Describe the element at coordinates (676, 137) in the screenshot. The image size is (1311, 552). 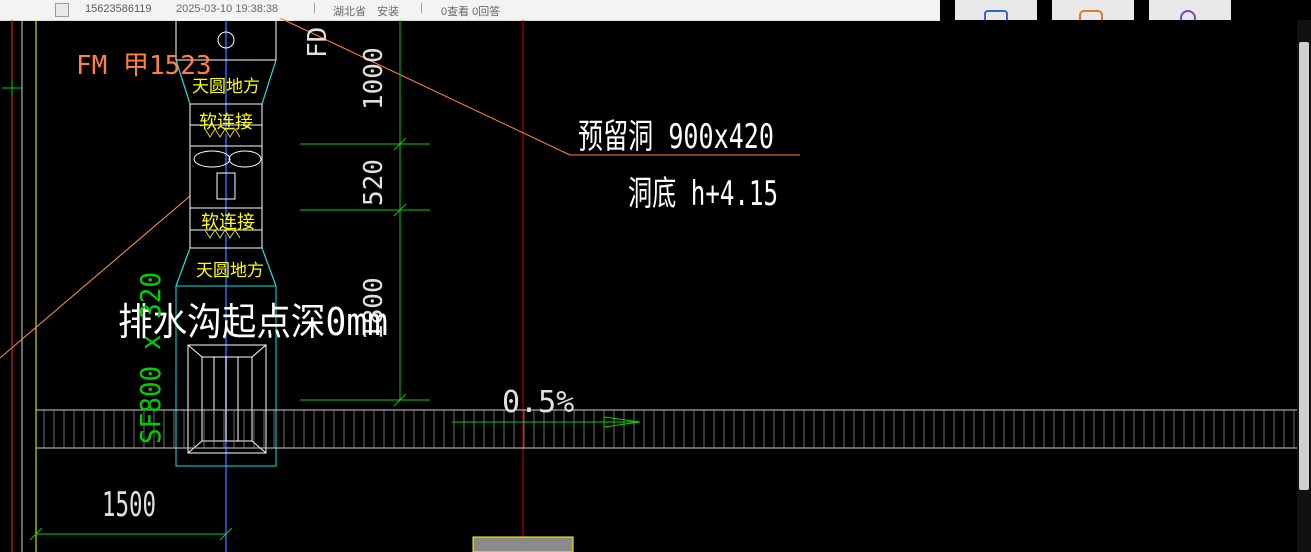
I see `reserved-hole-label: 预留洞 900x420` at that location.